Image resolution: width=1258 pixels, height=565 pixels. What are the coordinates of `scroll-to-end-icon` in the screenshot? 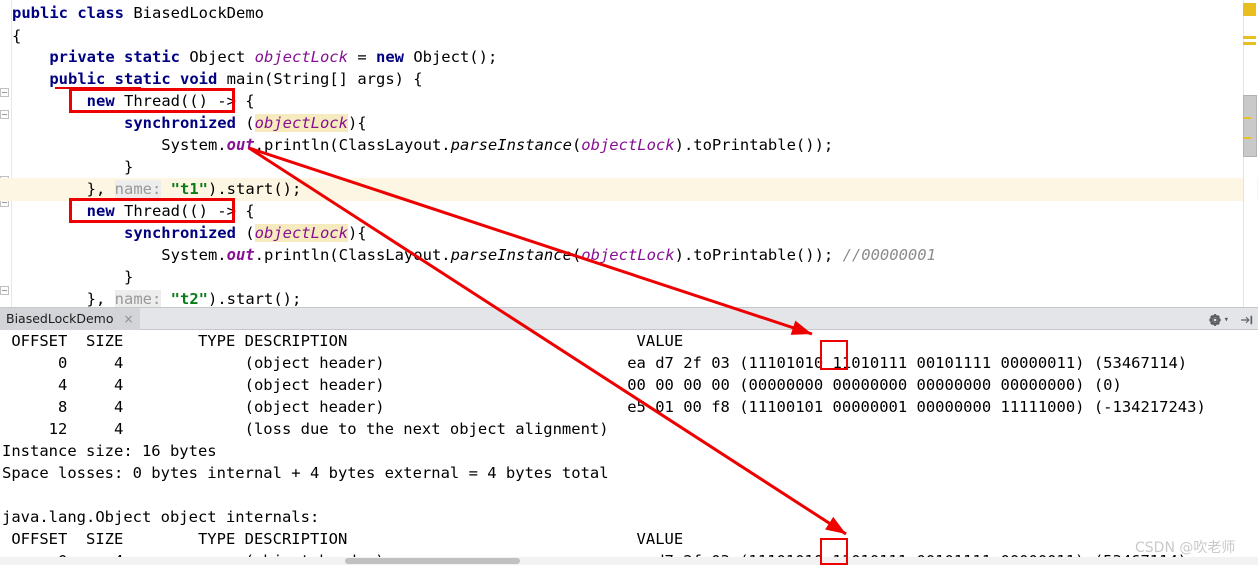 It's located at (1246, 320).